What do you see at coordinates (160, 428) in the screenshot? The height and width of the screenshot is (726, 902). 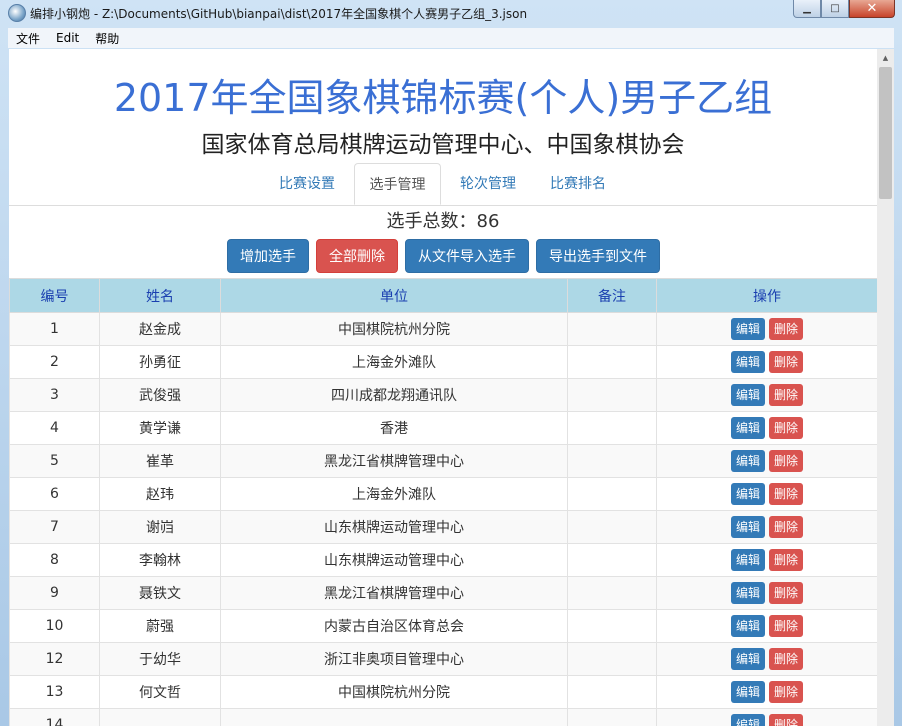 I see `cell-name: 黄学谦` at bounding box center [160, 428].